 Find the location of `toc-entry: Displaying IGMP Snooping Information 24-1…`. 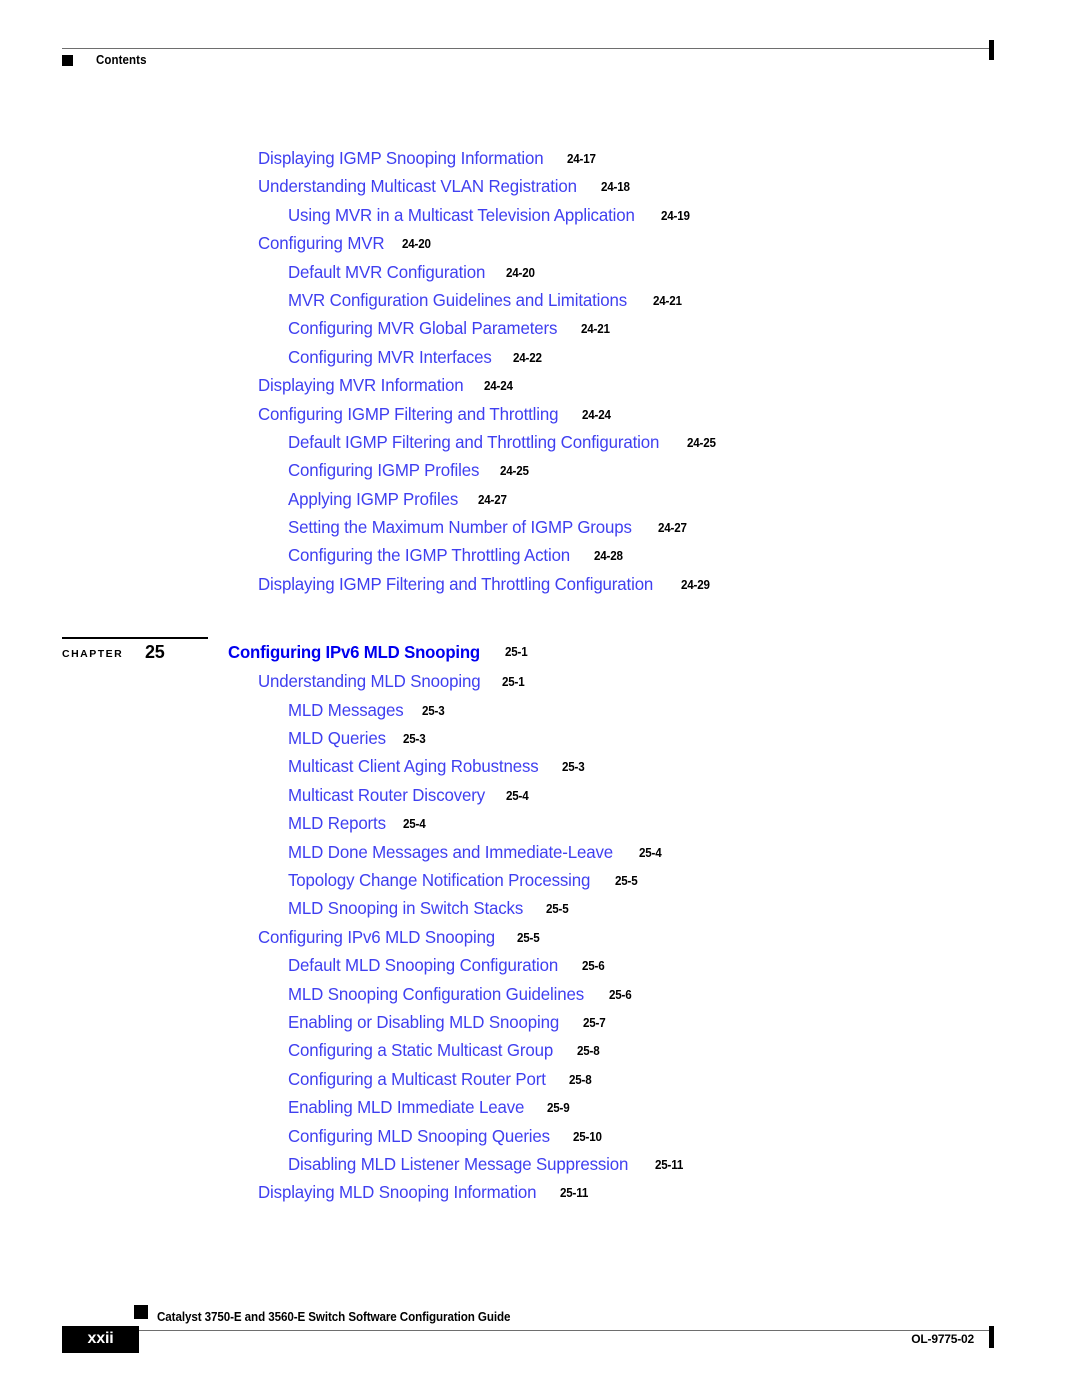

toc-entry: Displaying IGMP Snooping Information 24-1… is located at coordinates (540, 162).